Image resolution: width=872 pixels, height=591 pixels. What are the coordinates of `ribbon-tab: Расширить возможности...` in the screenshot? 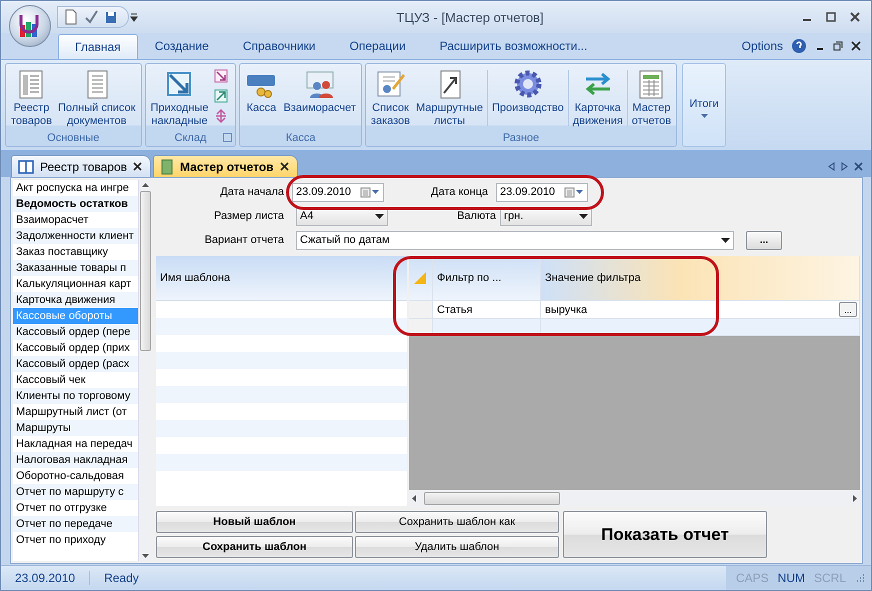 It's located at (513, 46).